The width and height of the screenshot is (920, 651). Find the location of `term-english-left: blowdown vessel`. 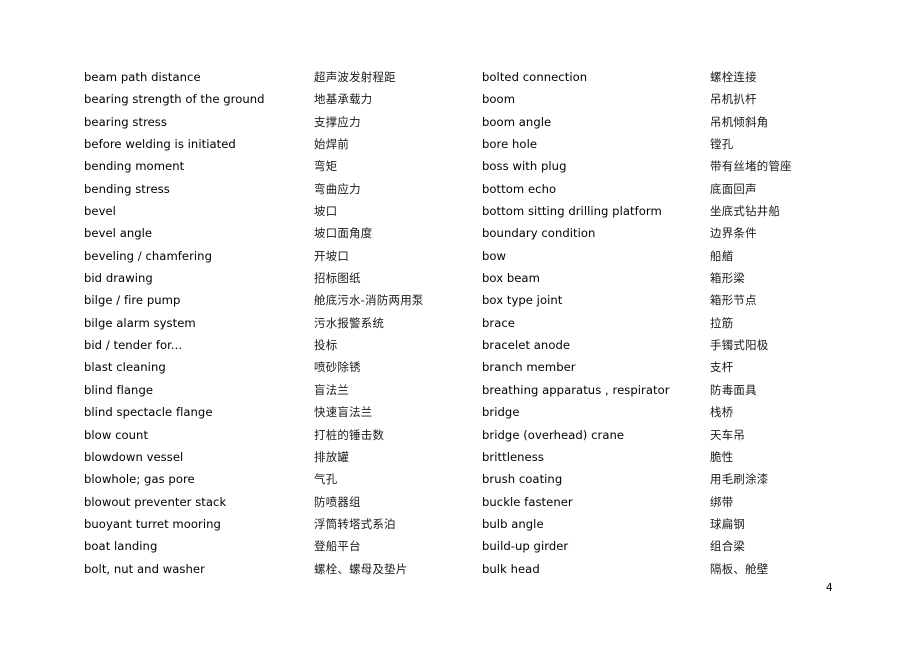

term-english-left: blowdown vessel is located at coordinates (199, 457).